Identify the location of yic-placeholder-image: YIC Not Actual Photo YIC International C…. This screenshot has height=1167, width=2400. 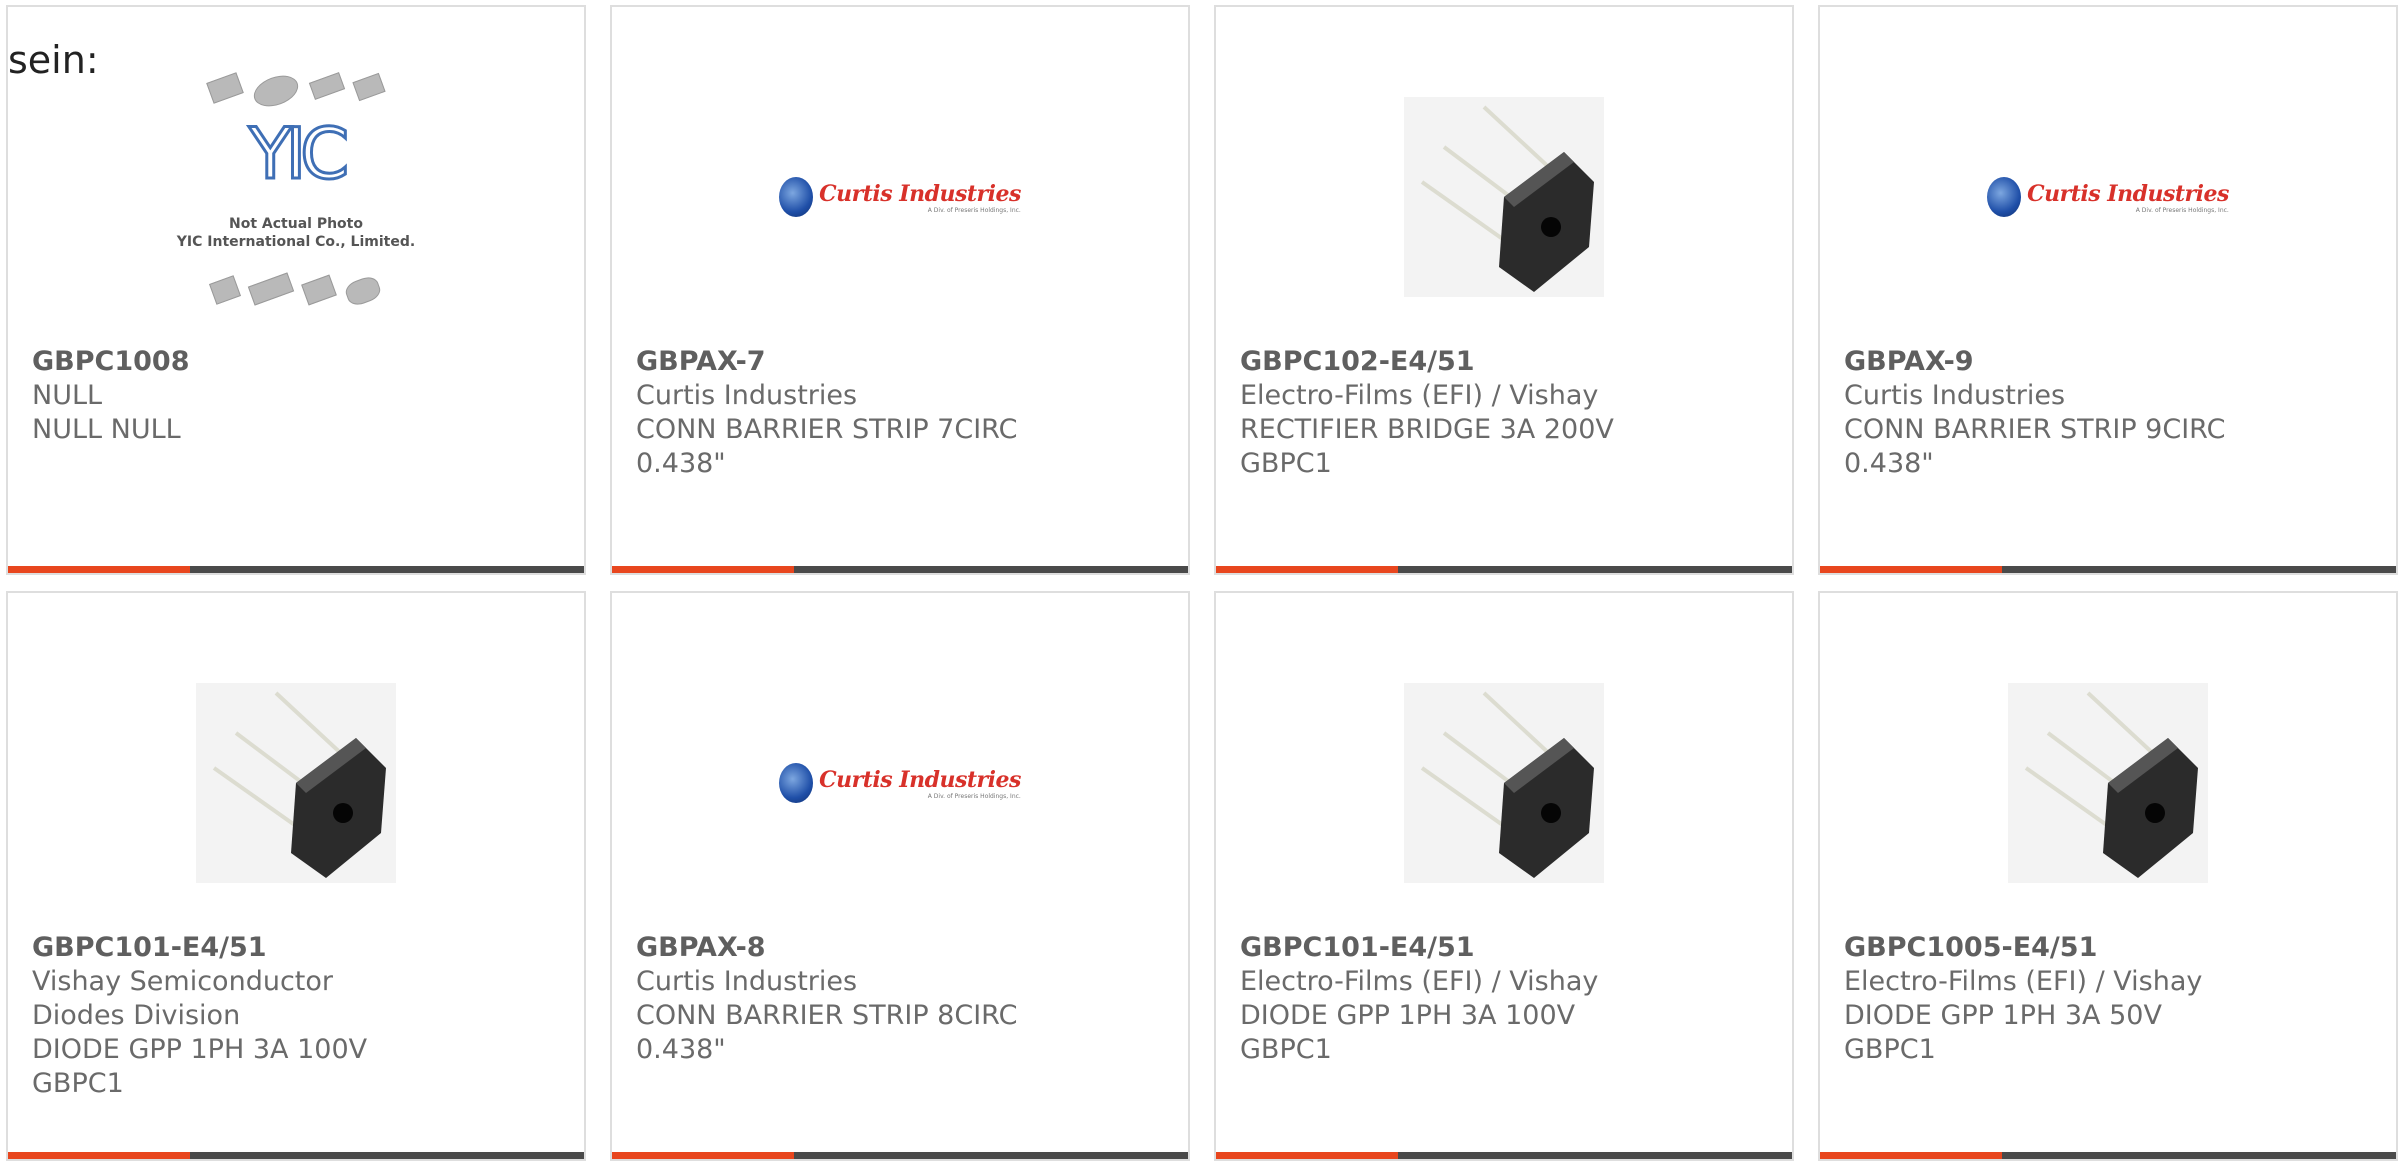
(296, 197).